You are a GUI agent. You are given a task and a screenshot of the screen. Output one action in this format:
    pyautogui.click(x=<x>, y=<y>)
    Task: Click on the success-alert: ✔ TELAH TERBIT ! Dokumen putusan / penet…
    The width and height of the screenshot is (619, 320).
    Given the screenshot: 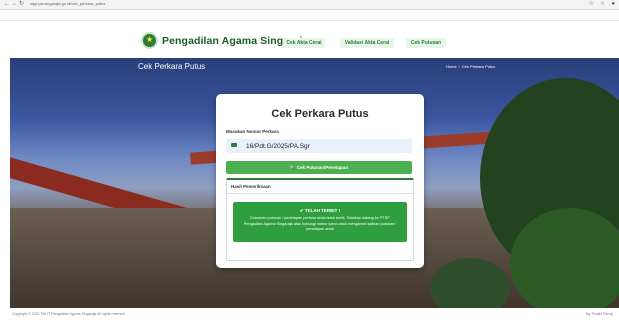 What is the action you would take?
    pyautogui.click(x=320, y=222)
    